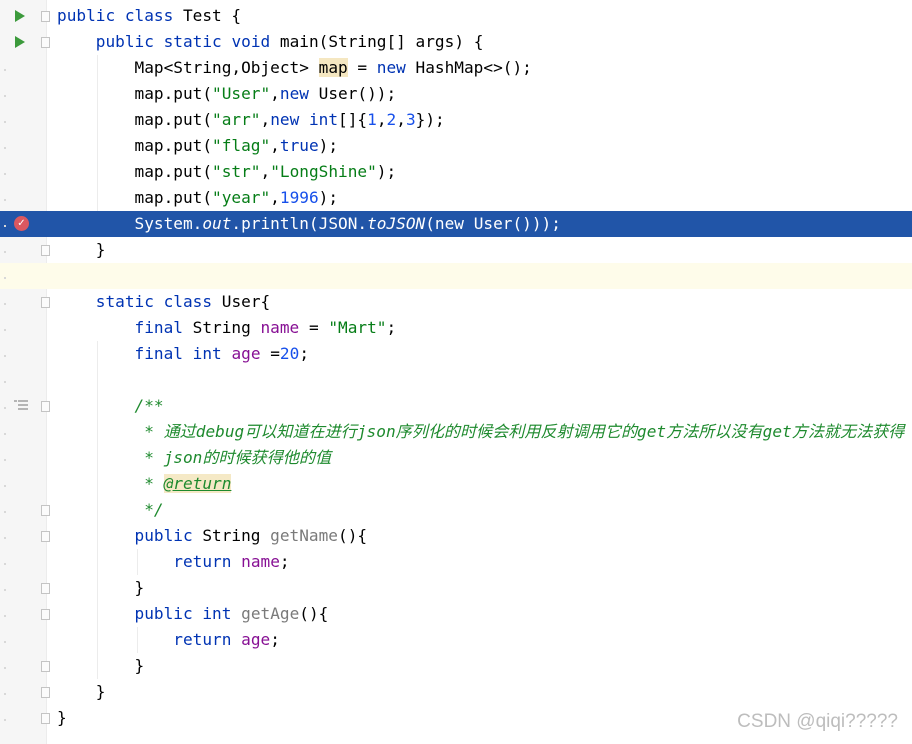 The image size is (912, 744). What do you see at coordinates (456, 172) in the screenshot?
I see `code-line: map.put("str","LongShine");` at bounding box center [456, 172].